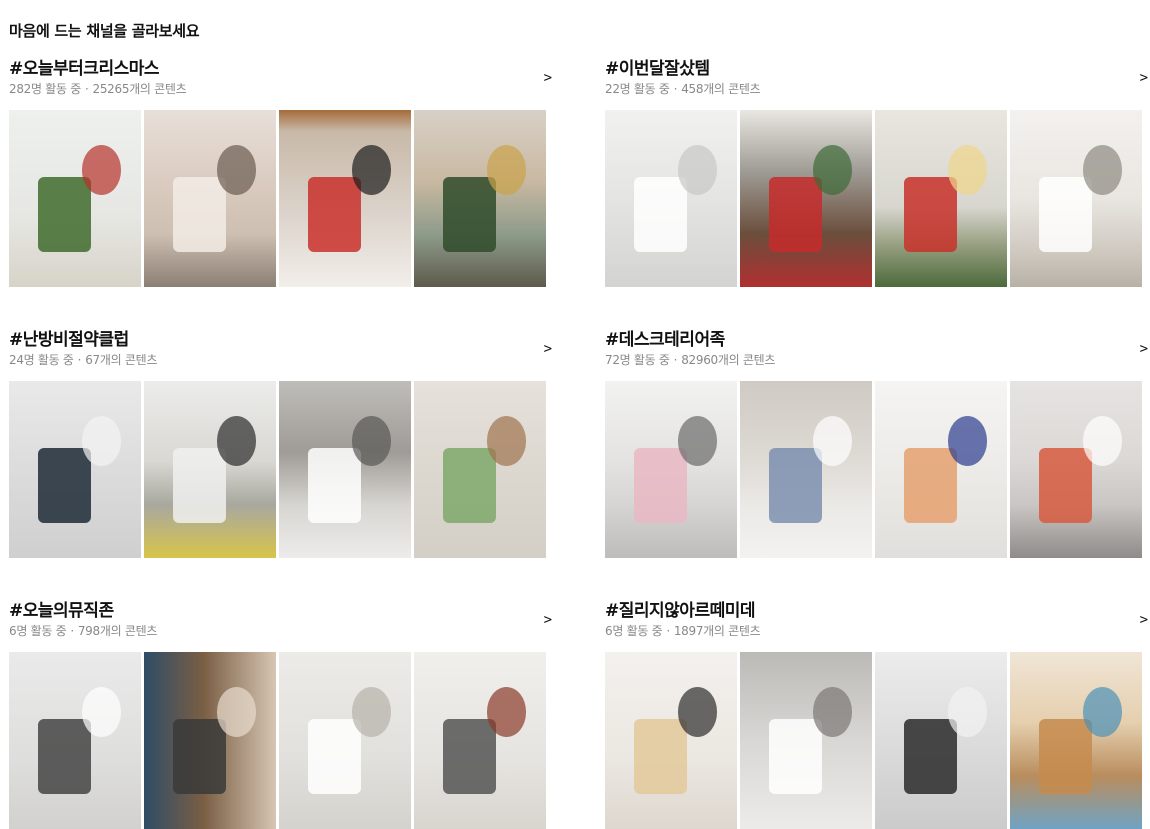 The width and height of the screenshot is (1150, 829). Describe the element at coordinates (278, 69) in the screenshot. I see `channel-title: #오늘부터크리스마스` at that location.